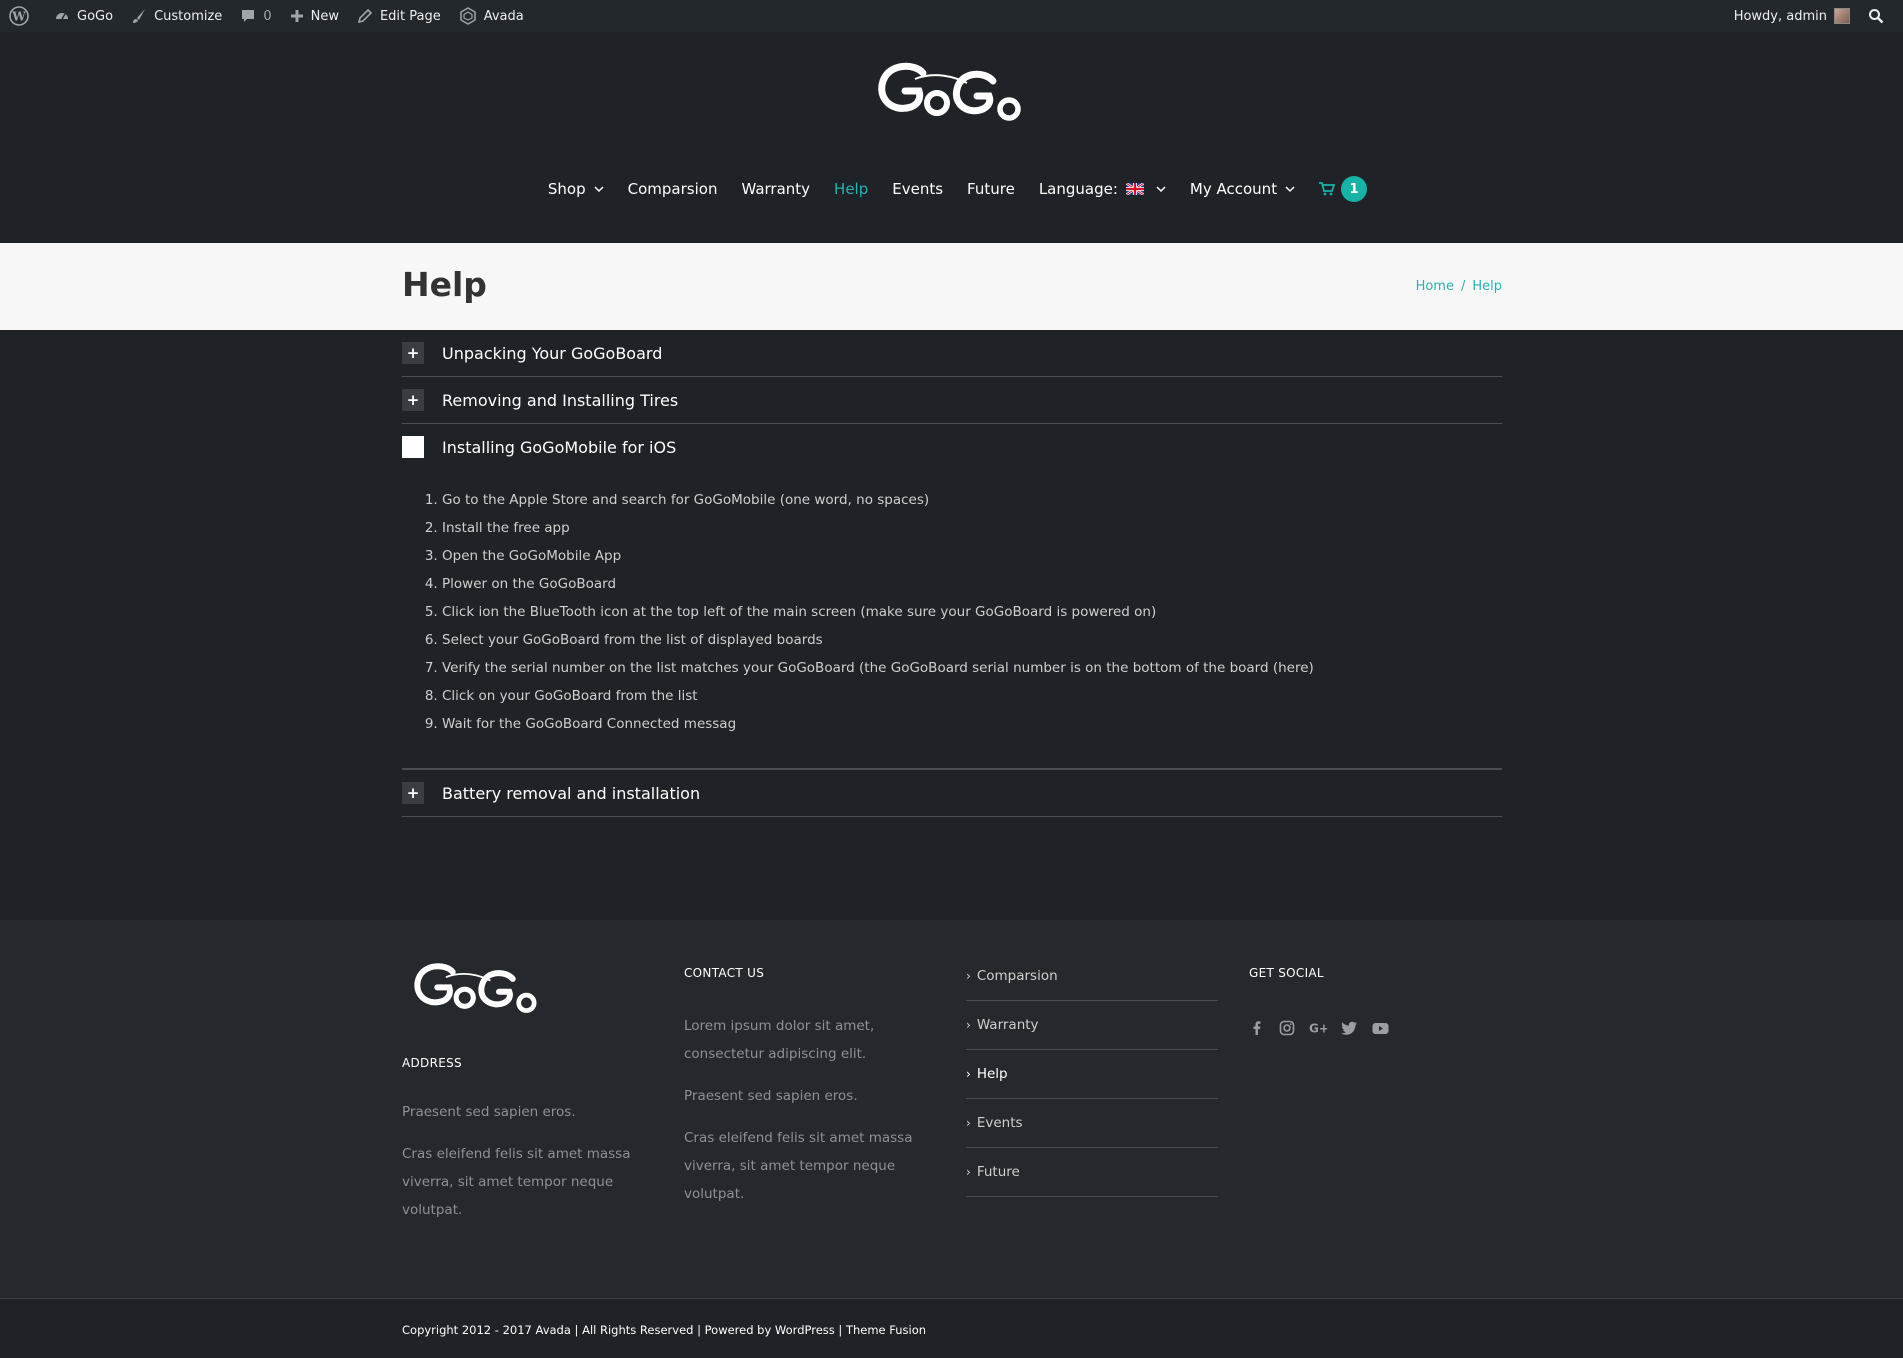  What do you see at coordinates (576, 189) in the screenshot?
I see `nav-item-shop: Shop` at bounding box center [576, 189].